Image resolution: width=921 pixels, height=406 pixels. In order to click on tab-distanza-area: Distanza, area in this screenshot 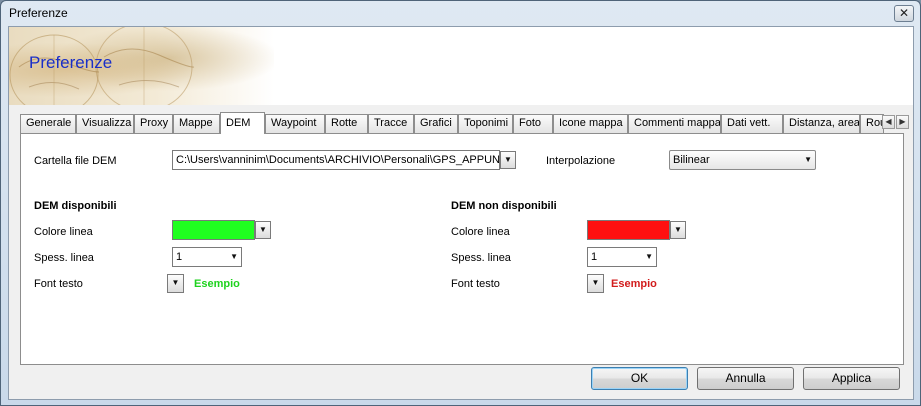, I will do `click(821, 123)`.